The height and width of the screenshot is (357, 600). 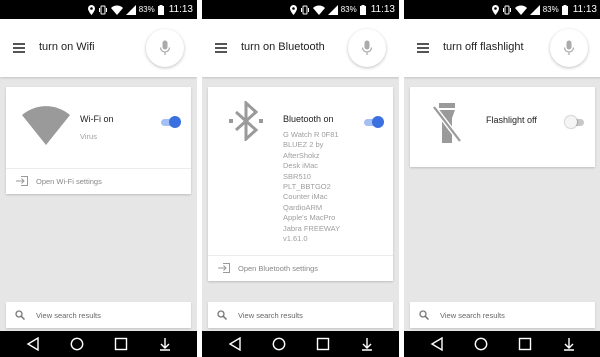 I want to click on flashlight-toggle, so click(x=575, y=122).